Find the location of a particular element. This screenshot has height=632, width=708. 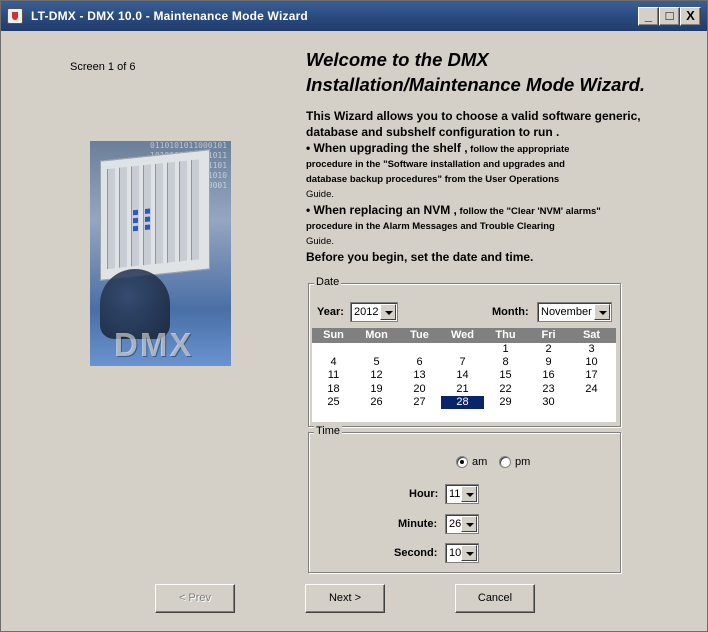

minute-select: 26 is located at coordinates (462, 524).